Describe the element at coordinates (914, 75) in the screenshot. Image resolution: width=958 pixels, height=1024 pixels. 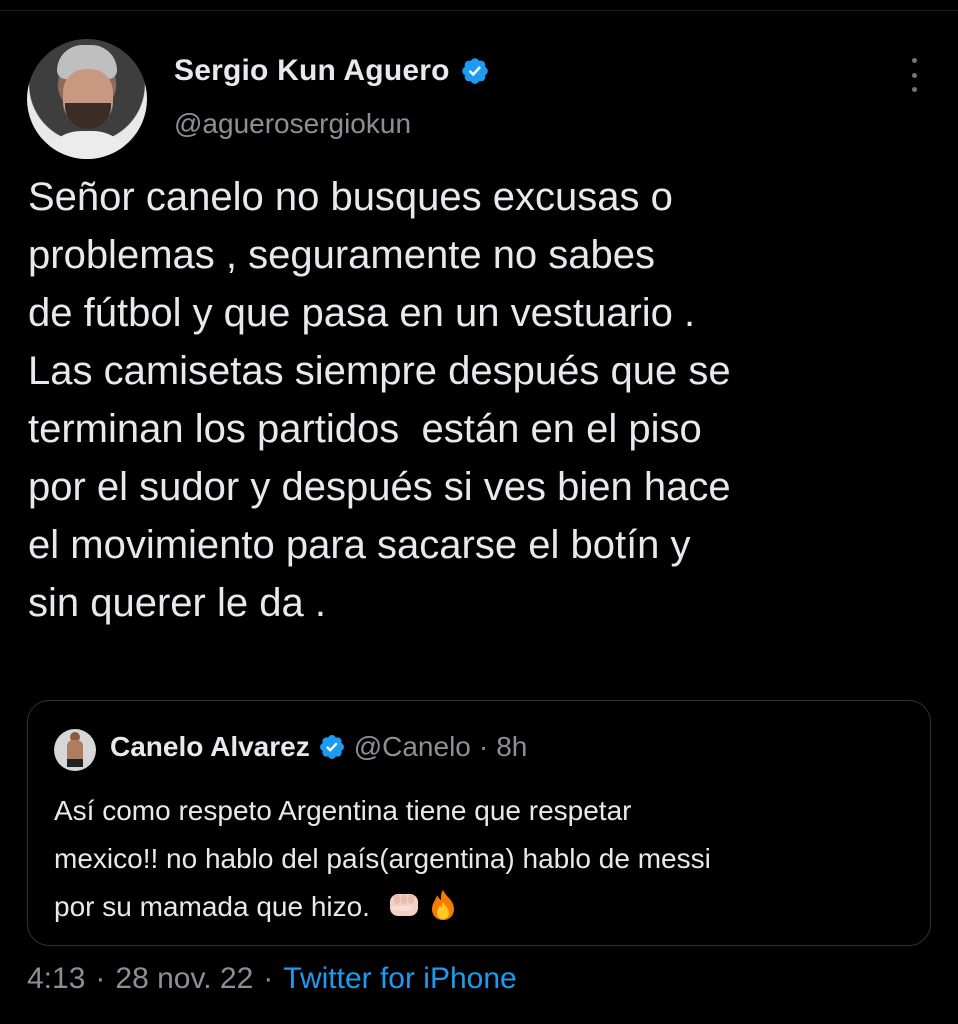
I see `more-options-icon` at that location.